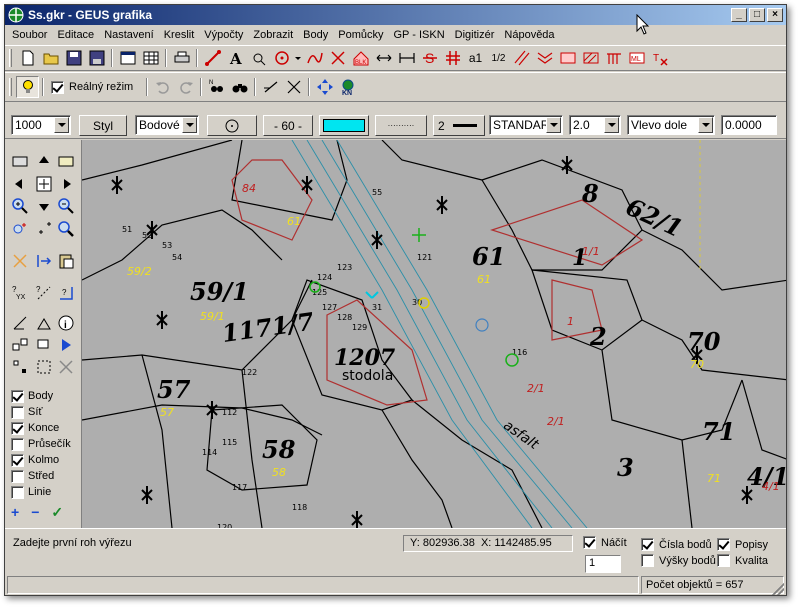 This screenshot has height=609, width=799. Describe the element at coordinates (66, 184) in the screenshot. I see `arrow-right-icon` at that location.